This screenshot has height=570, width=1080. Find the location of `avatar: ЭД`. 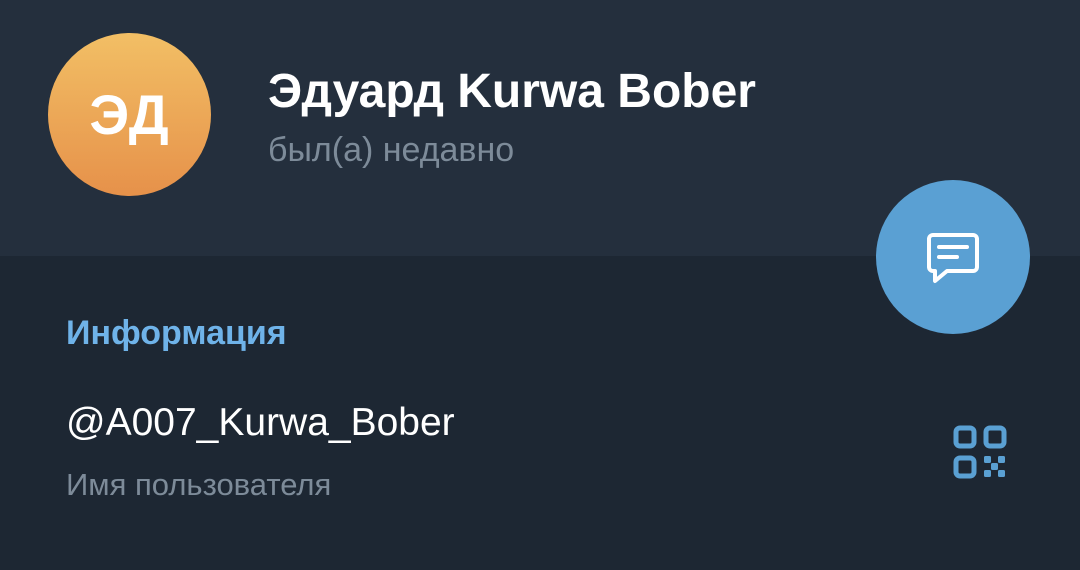

avatar: ЭД is located at coordinates (129, 114).